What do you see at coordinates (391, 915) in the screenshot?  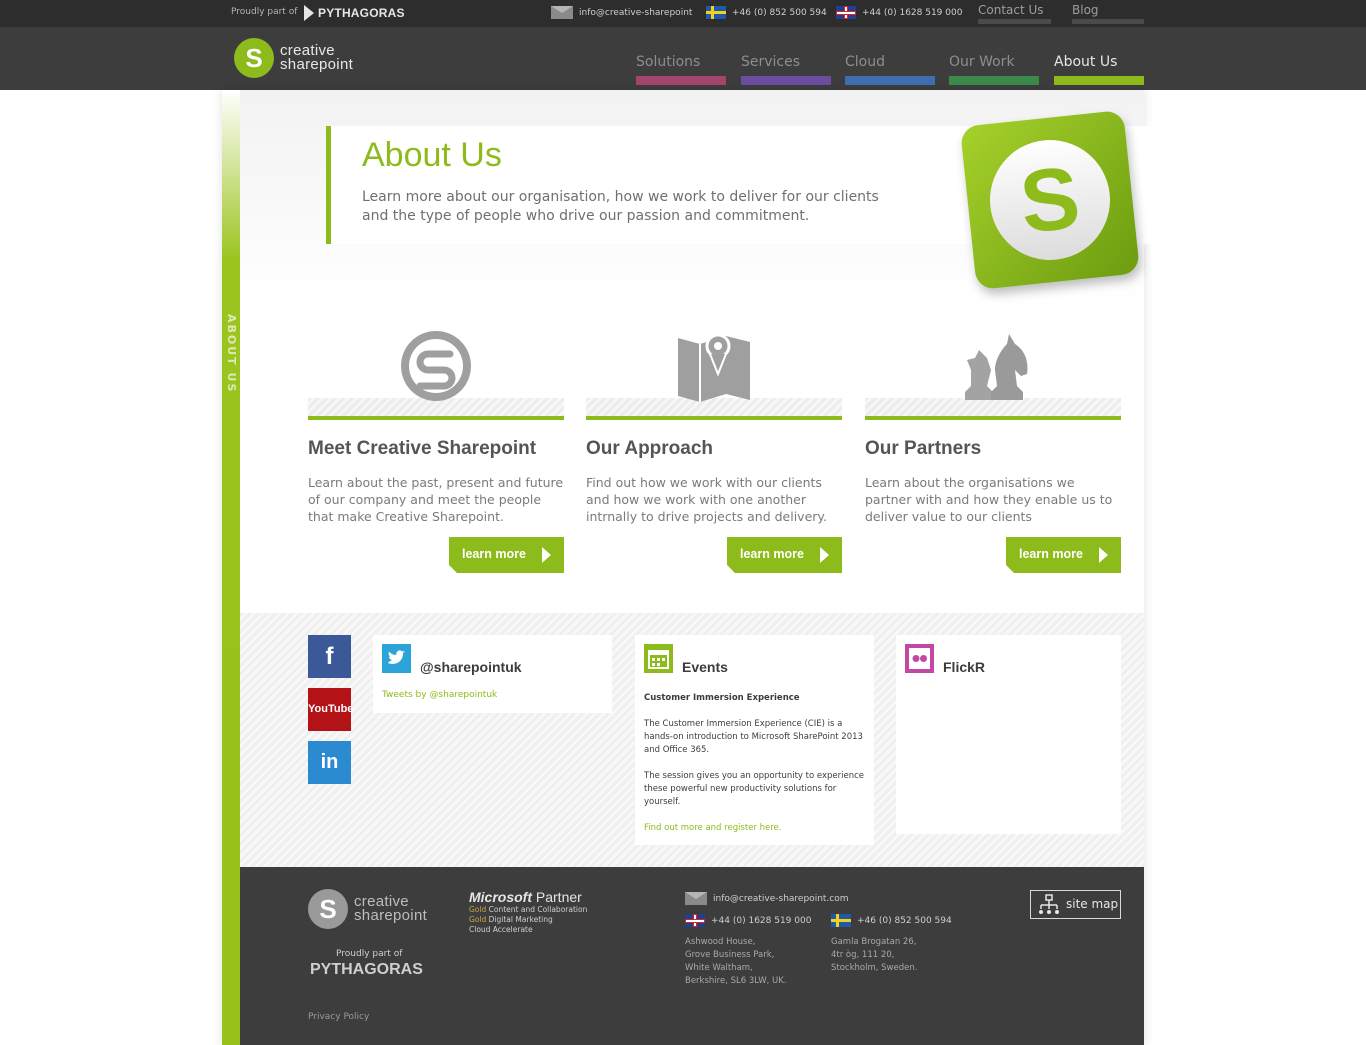 I see `footer-logo-line2: sharepoint` at bounding box center [391, 915].